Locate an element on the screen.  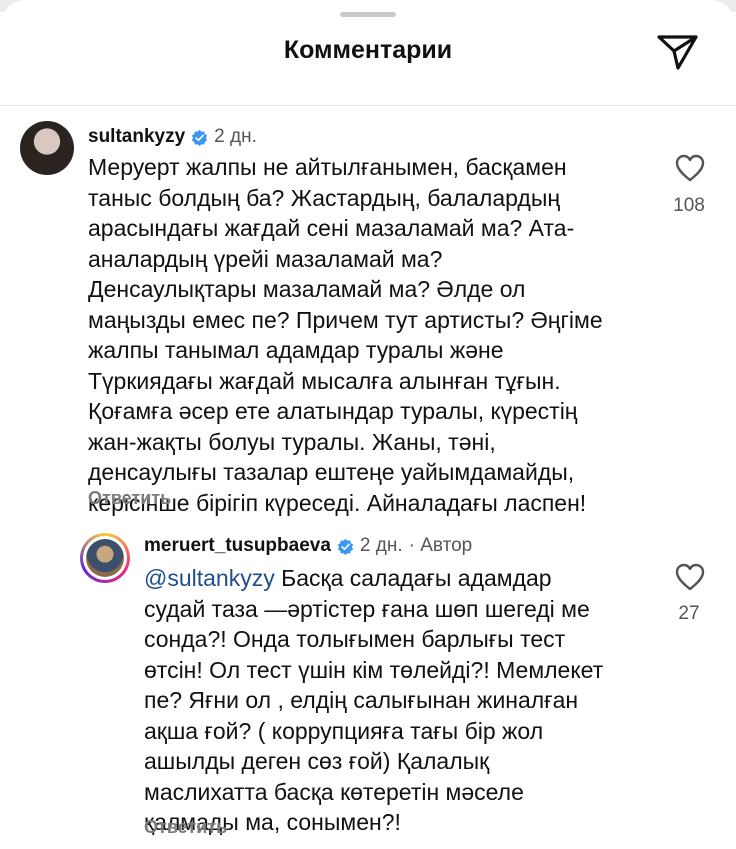
comment-meta: meruert_tusupbaeva 2 дн. · Автор is located at coordinates (308, 546).